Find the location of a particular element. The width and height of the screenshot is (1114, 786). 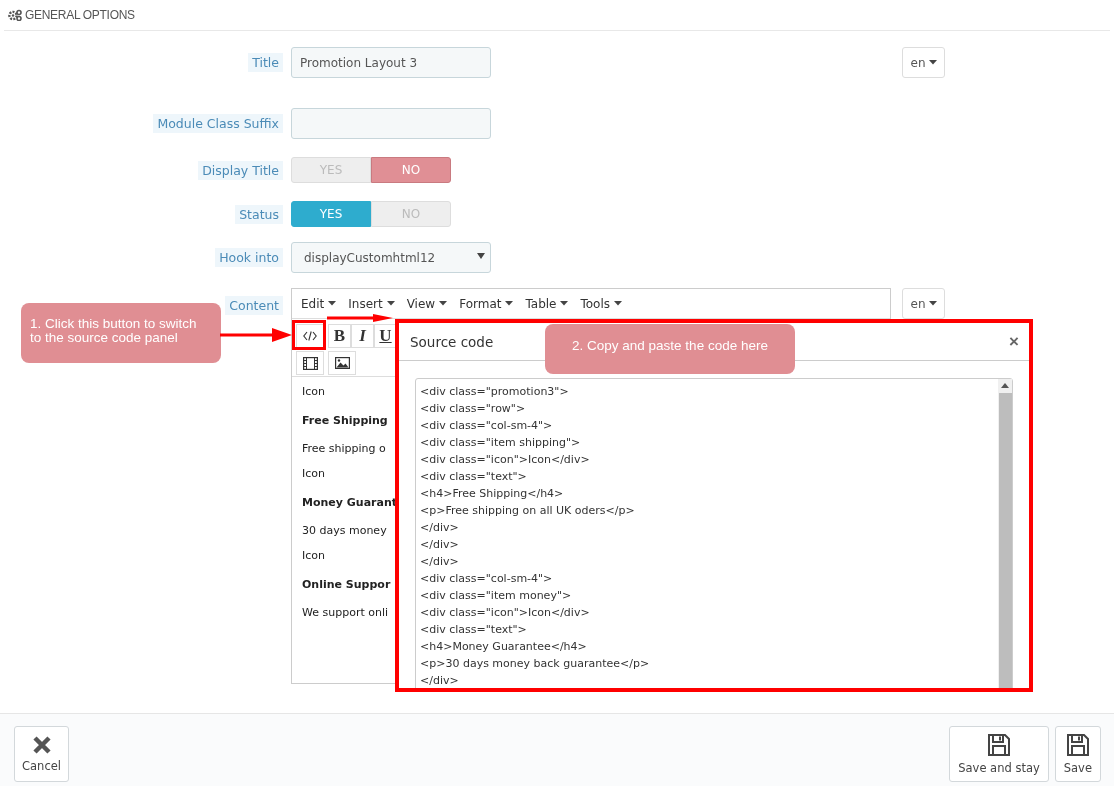

content-text: Free shipping o is located at coordinates (344, 449).